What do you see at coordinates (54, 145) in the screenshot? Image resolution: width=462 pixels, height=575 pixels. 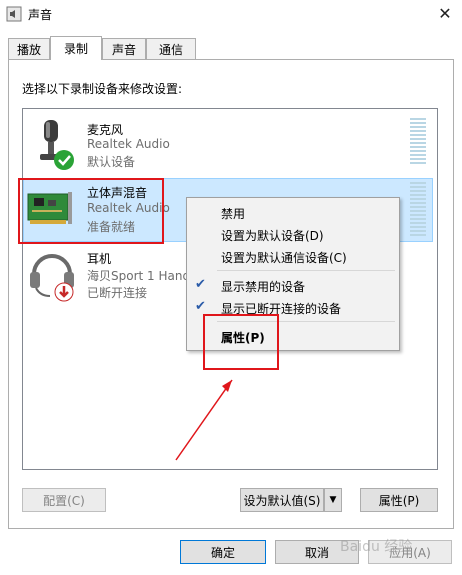 I see `microphone-icon` at bounding box center [54, 145].